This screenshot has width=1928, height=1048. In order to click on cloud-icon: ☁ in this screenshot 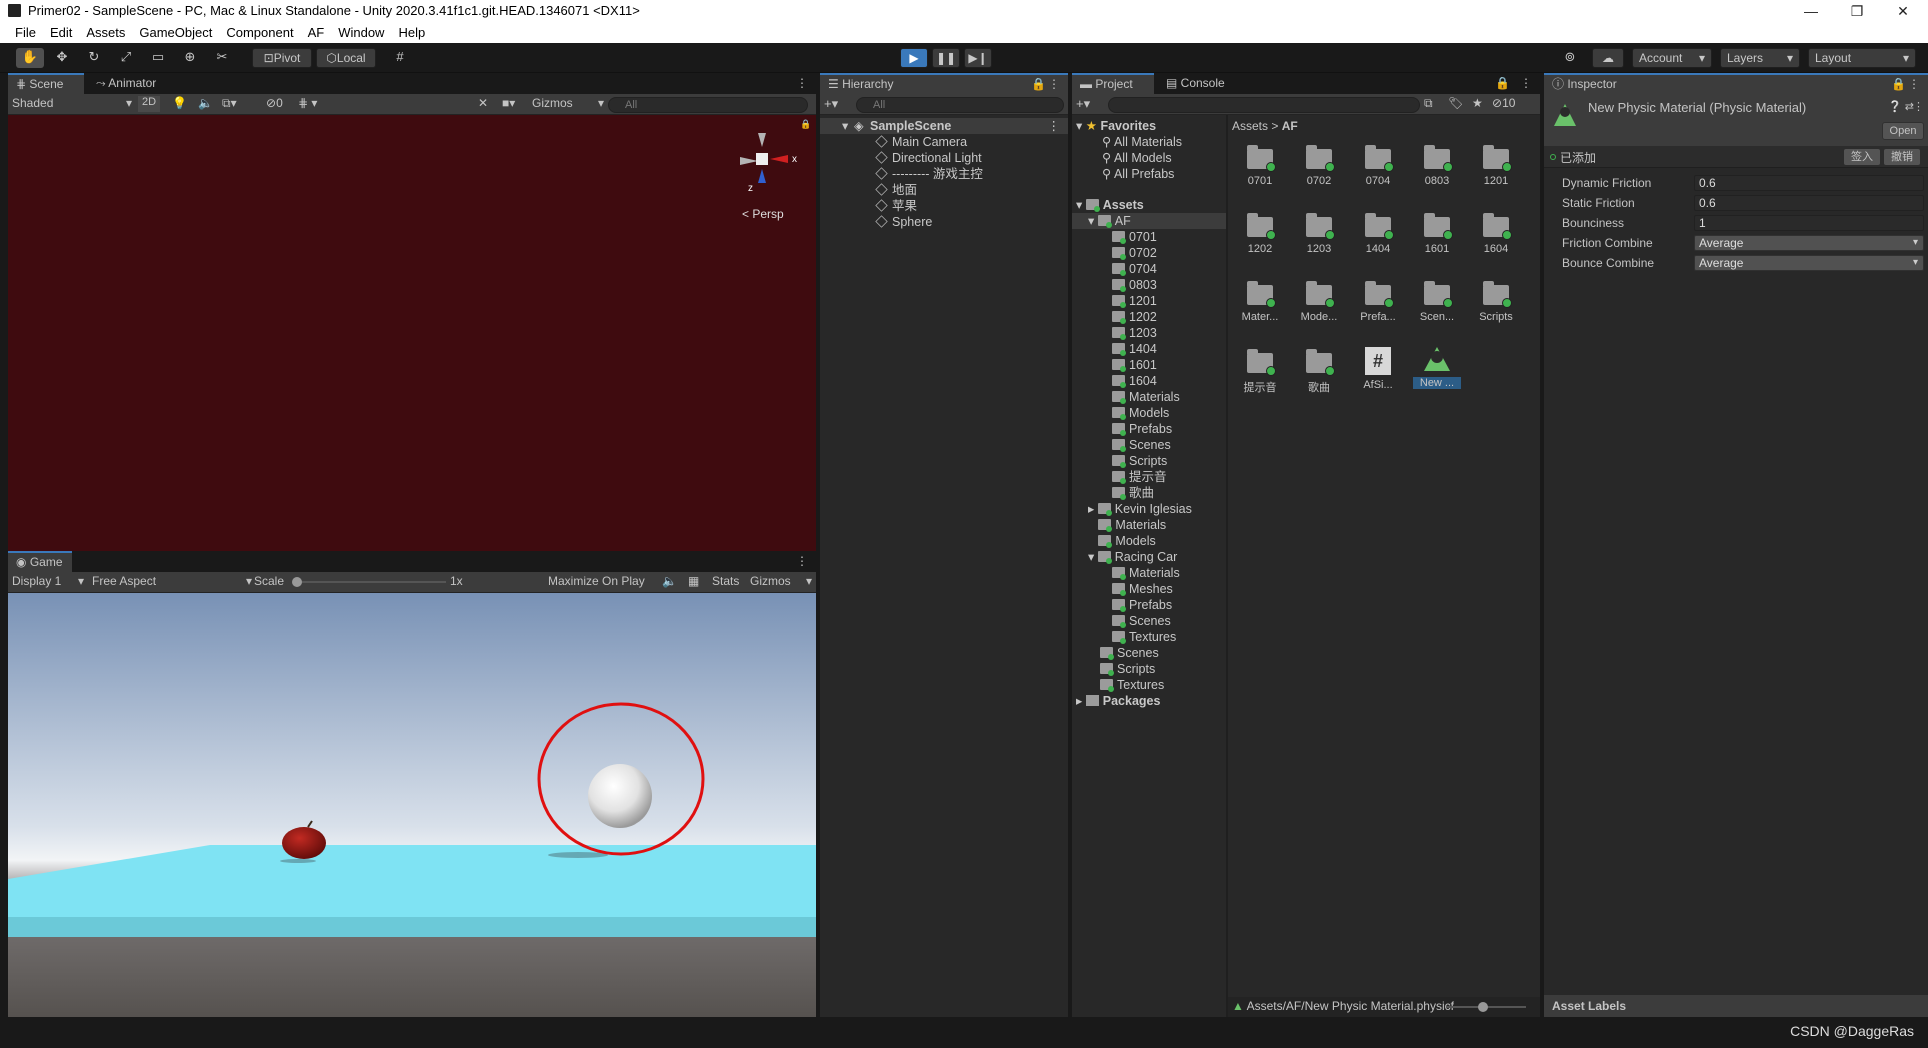, I will do `click(1608, 58)`.